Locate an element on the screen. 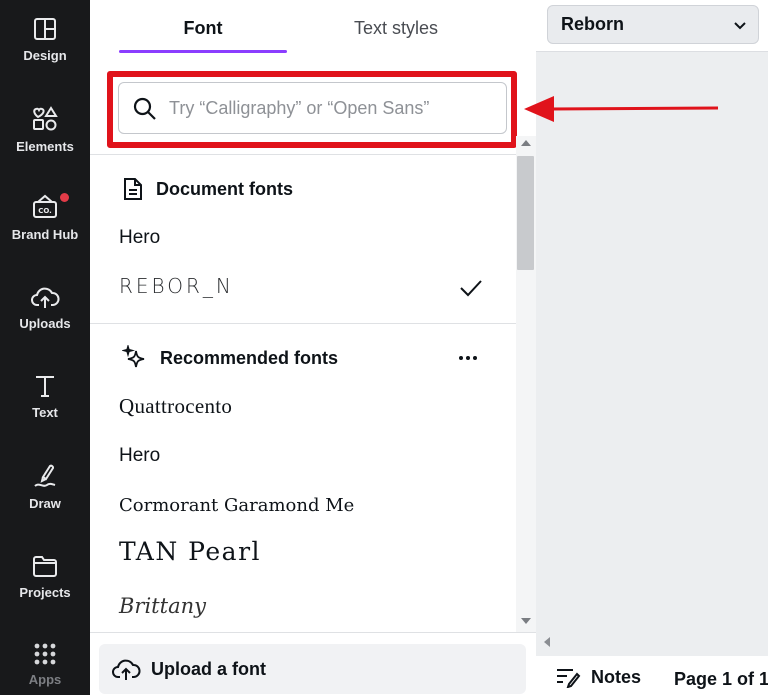 The image size is (768, 695). chevron-down-icon is located at coordinates (740, 25).